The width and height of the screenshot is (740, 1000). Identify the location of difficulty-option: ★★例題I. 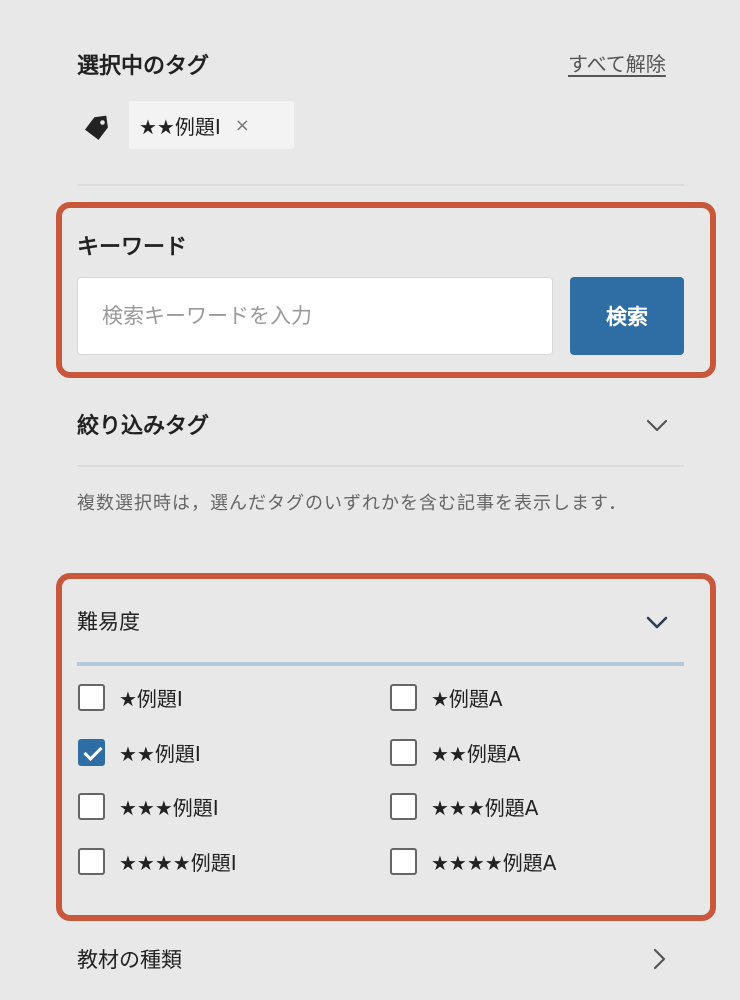
(139, 752).